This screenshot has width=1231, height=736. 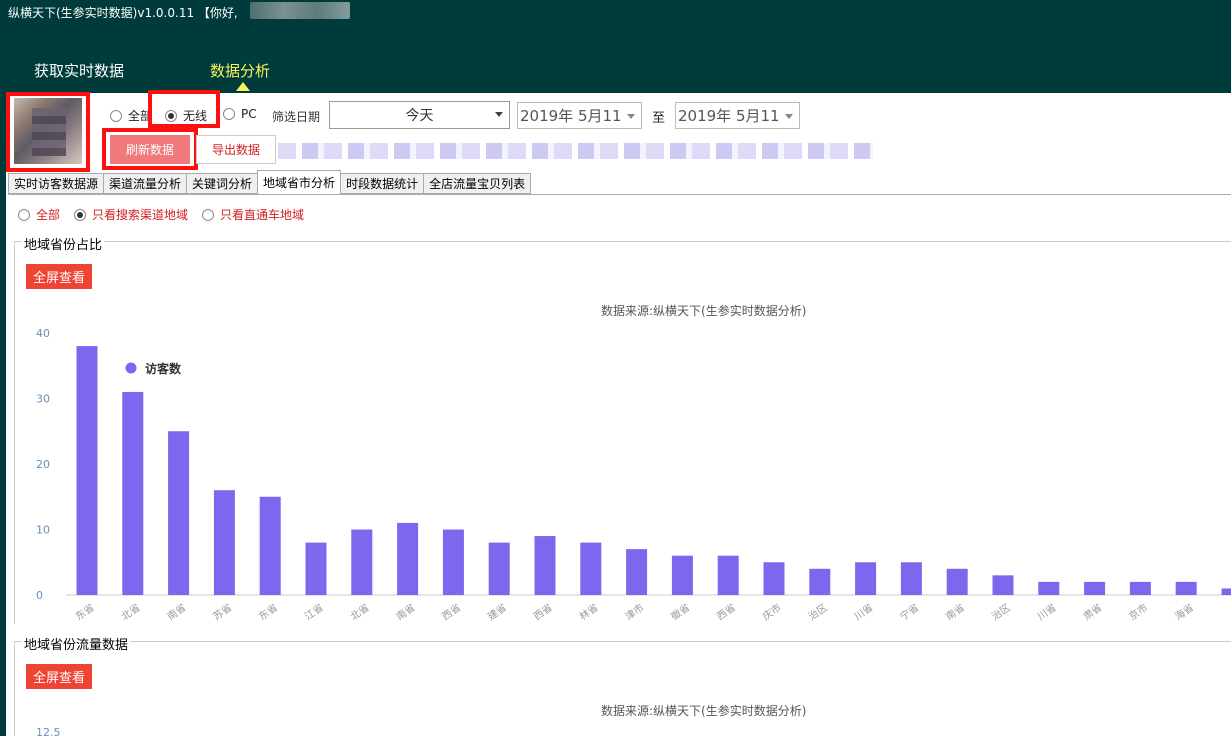 I want to click on region-radio-ztc-label: 只看直通车地域, so click(x=262, y=214).